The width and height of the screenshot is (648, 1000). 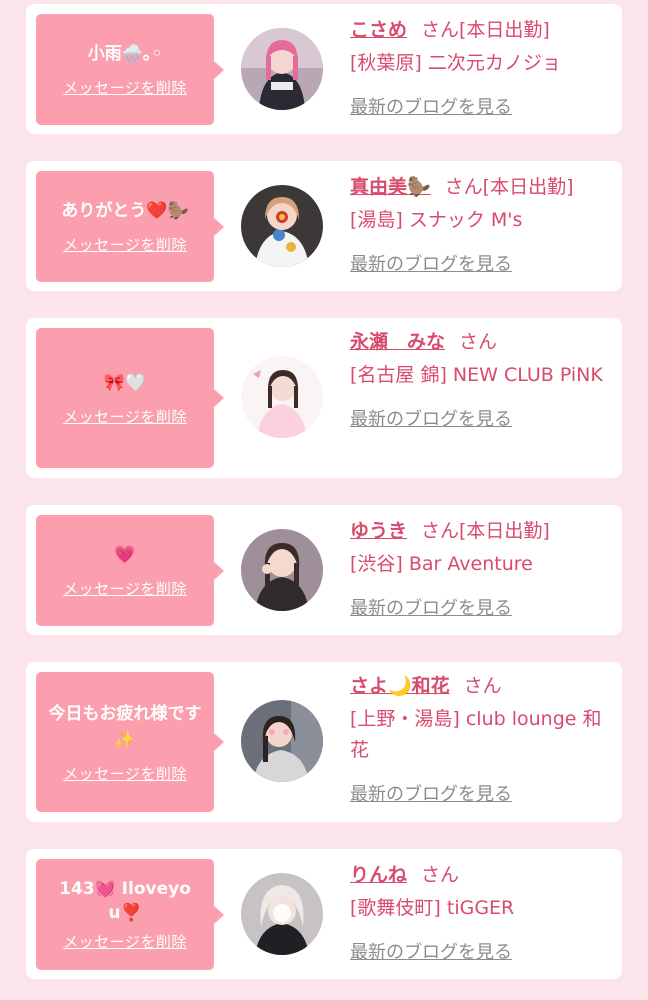 I want to click on message-text: 今日もお疲れ様です✨, so click(x=125, y=726).